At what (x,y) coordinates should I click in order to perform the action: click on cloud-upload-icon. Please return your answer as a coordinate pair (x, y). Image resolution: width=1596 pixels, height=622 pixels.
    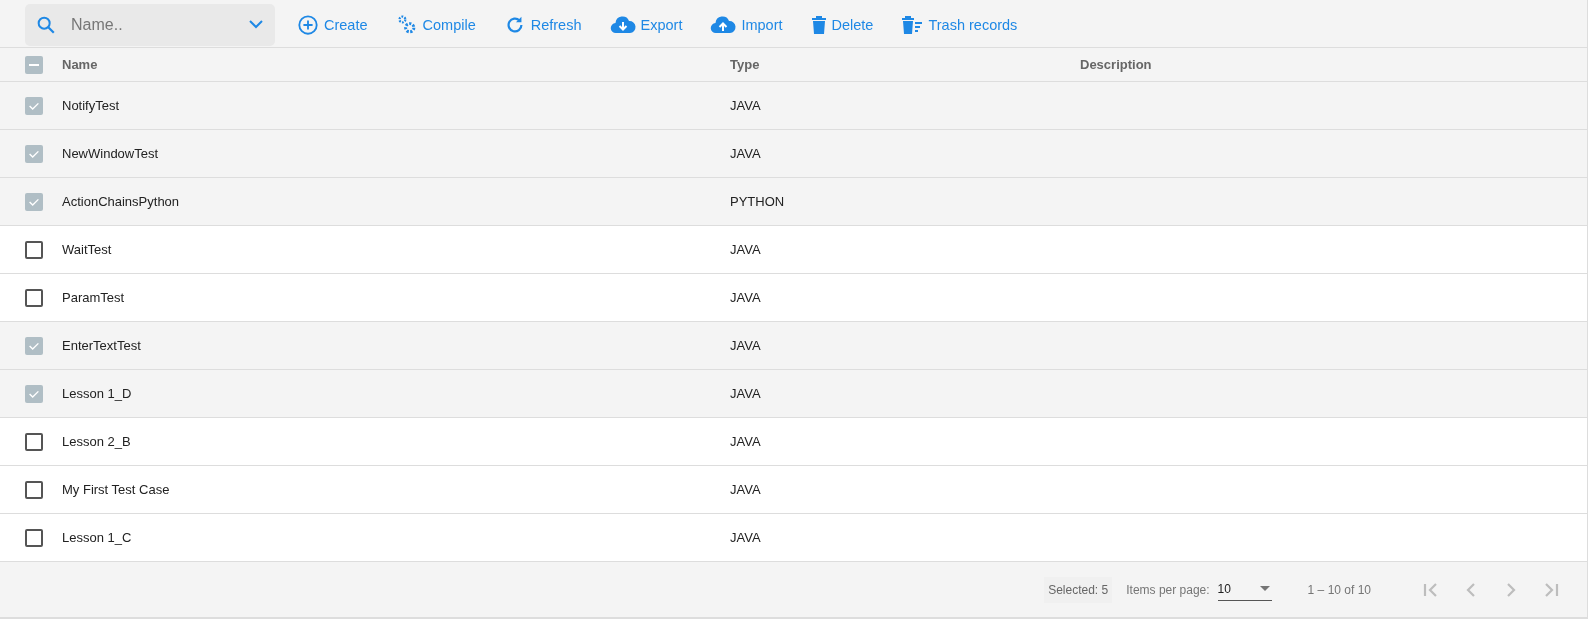
    Looking at the image, I should click on (723, 24).